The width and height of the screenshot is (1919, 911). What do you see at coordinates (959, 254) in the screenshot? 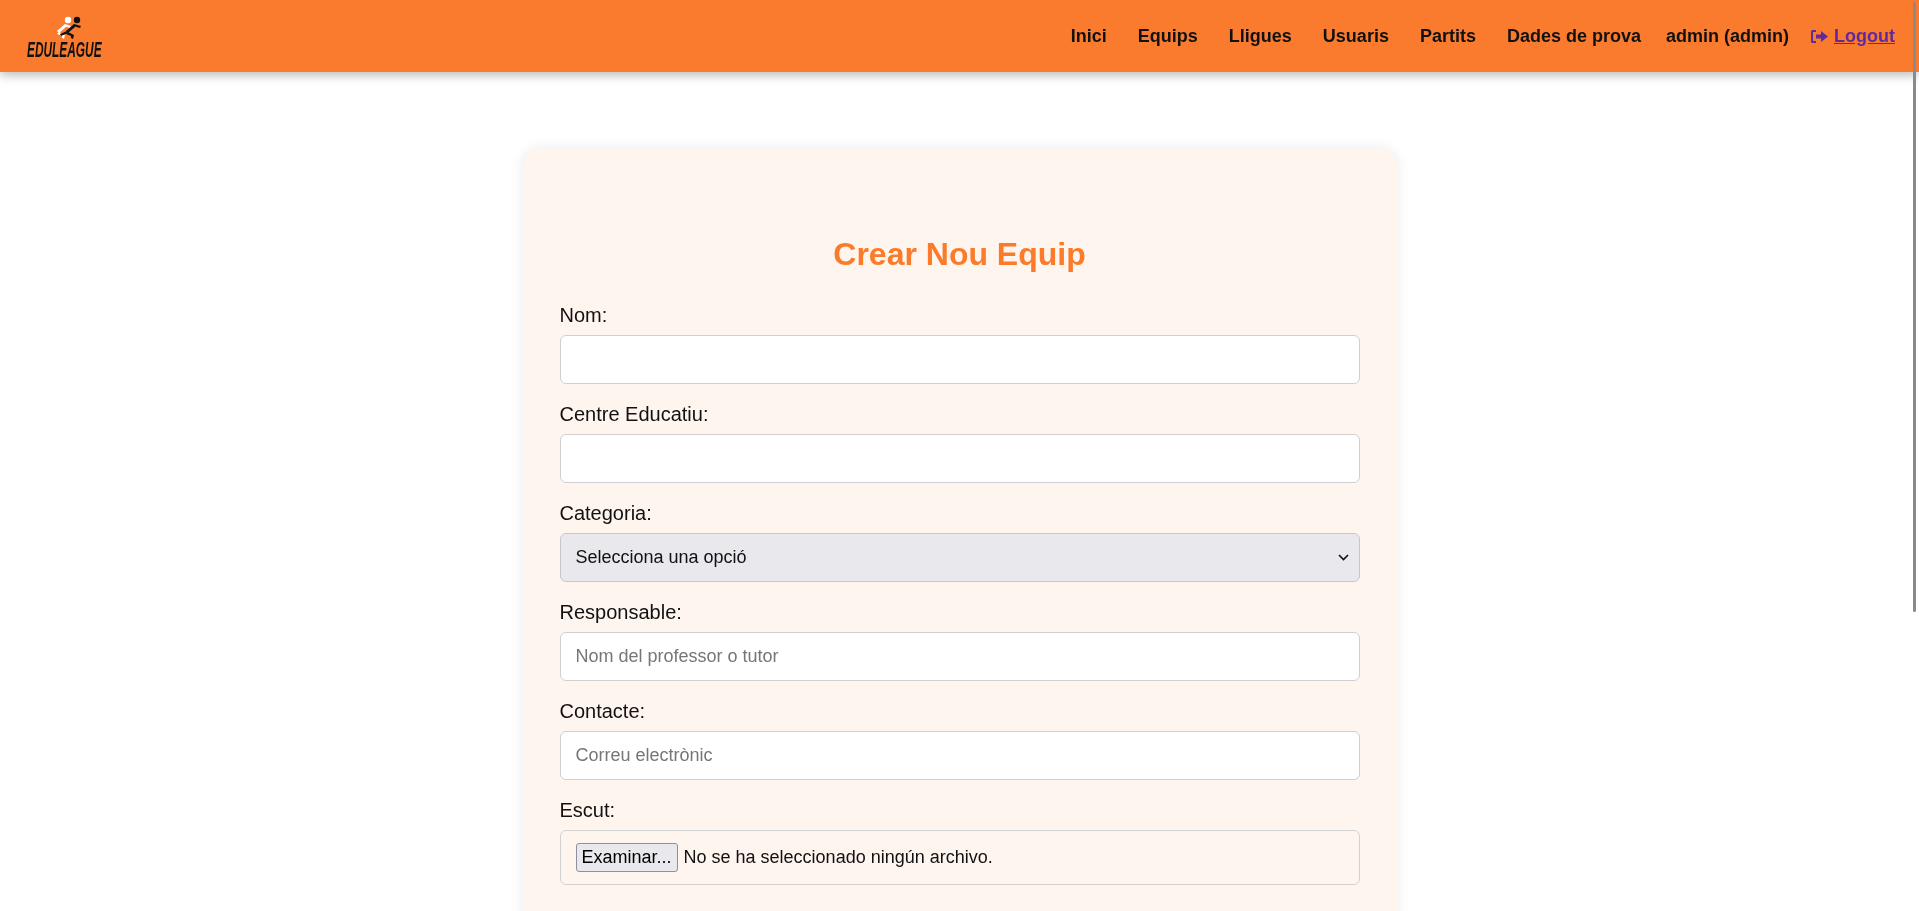
I see `form-title: Crear Nou Equip` at bounding box center [959, 254].